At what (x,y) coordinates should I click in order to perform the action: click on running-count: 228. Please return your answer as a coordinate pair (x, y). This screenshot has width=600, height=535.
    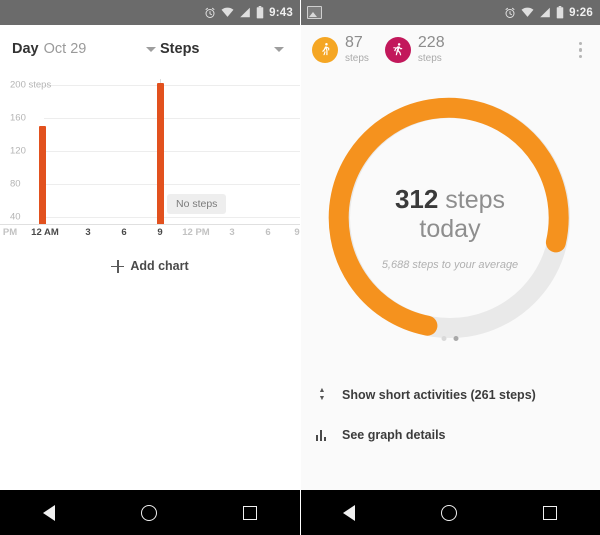
    Looking at the image, I should click on (431, 43).